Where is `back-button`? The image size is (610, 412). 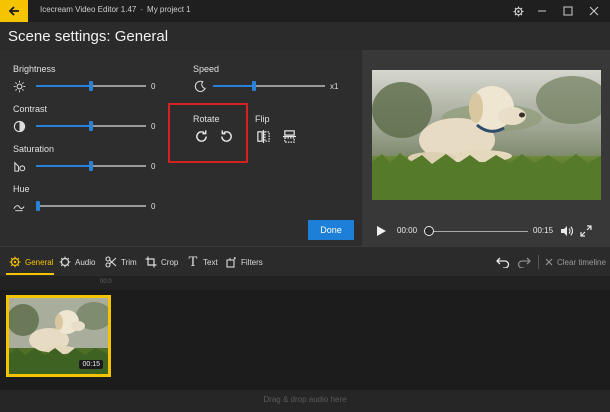
back-button is located at coordinates (14, 11).